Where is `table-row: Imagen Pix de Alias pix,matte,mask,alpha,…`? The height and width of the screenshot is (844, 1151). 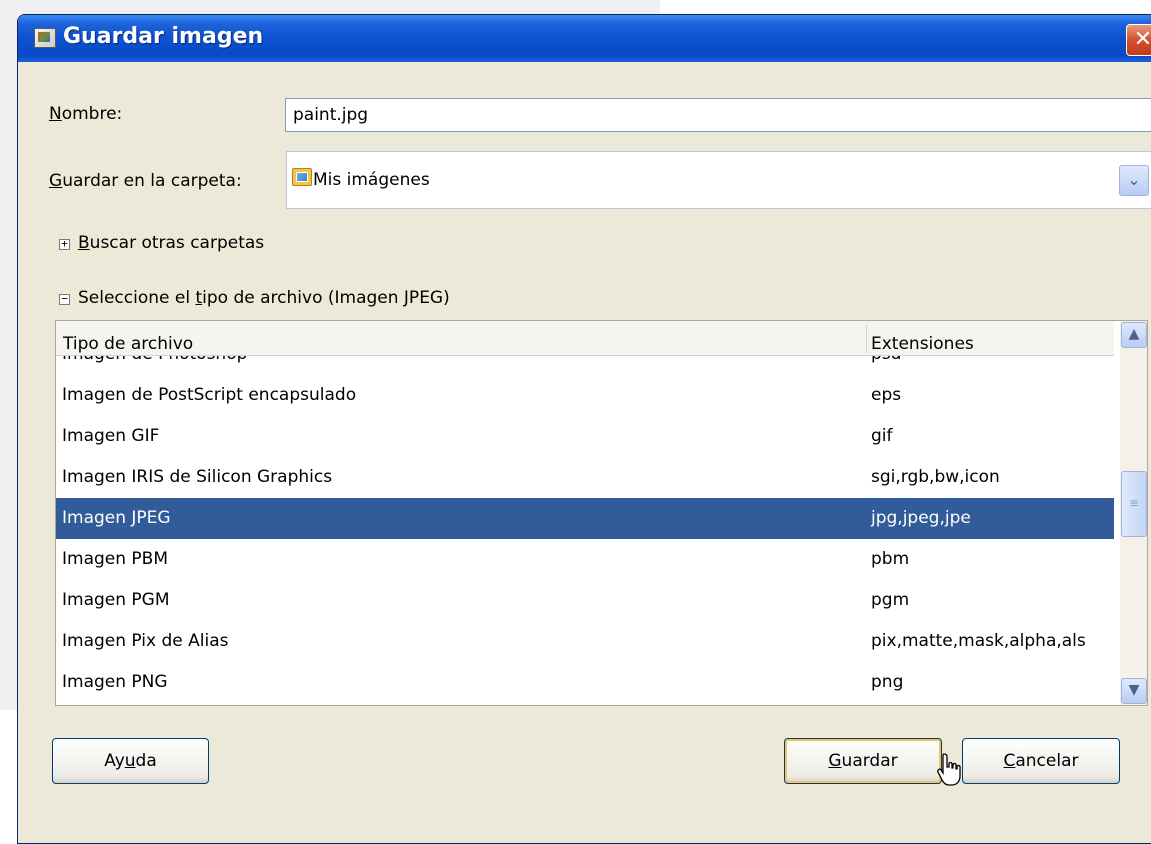 table-row: Imagen Pix de Alias pix,matte,mask,alpha,… is located at coordinates (585, 641).